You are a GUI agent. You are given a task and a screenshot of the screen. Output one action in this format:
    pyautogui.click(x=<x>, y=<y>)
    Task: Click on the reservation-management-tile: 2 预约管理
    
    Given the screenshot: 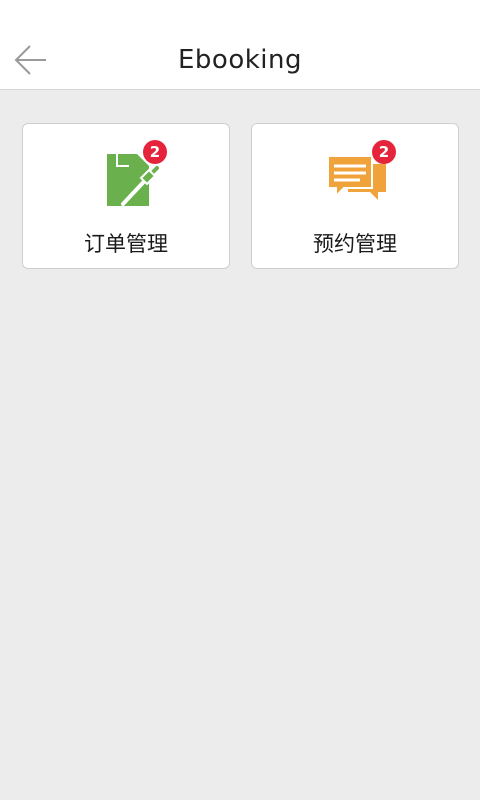 What is the action you would take?
    pyautogui.click(x=355, y=196)
    